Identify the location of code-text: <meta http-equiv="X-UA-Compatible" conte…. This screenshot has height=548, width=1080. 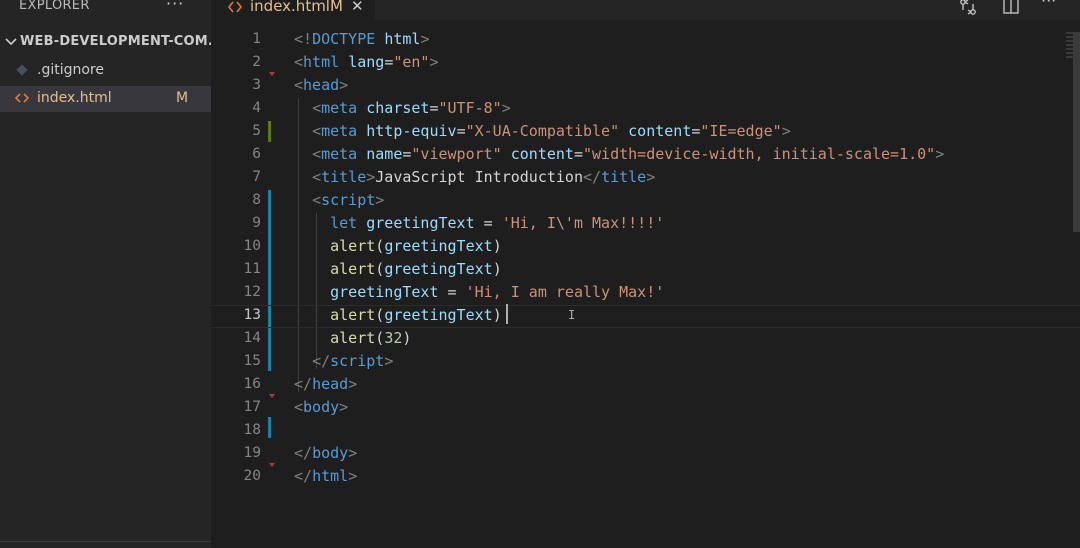
(542, 131).